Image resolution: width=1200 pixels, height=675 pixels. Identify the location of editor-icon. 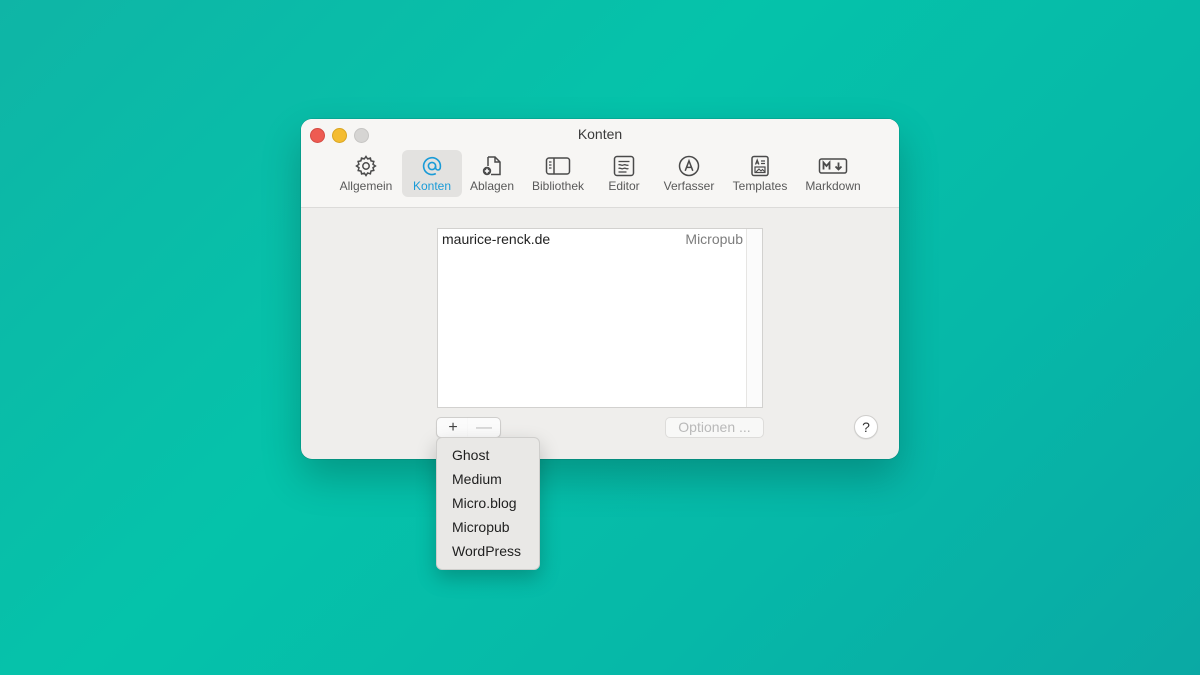
(624, 166).